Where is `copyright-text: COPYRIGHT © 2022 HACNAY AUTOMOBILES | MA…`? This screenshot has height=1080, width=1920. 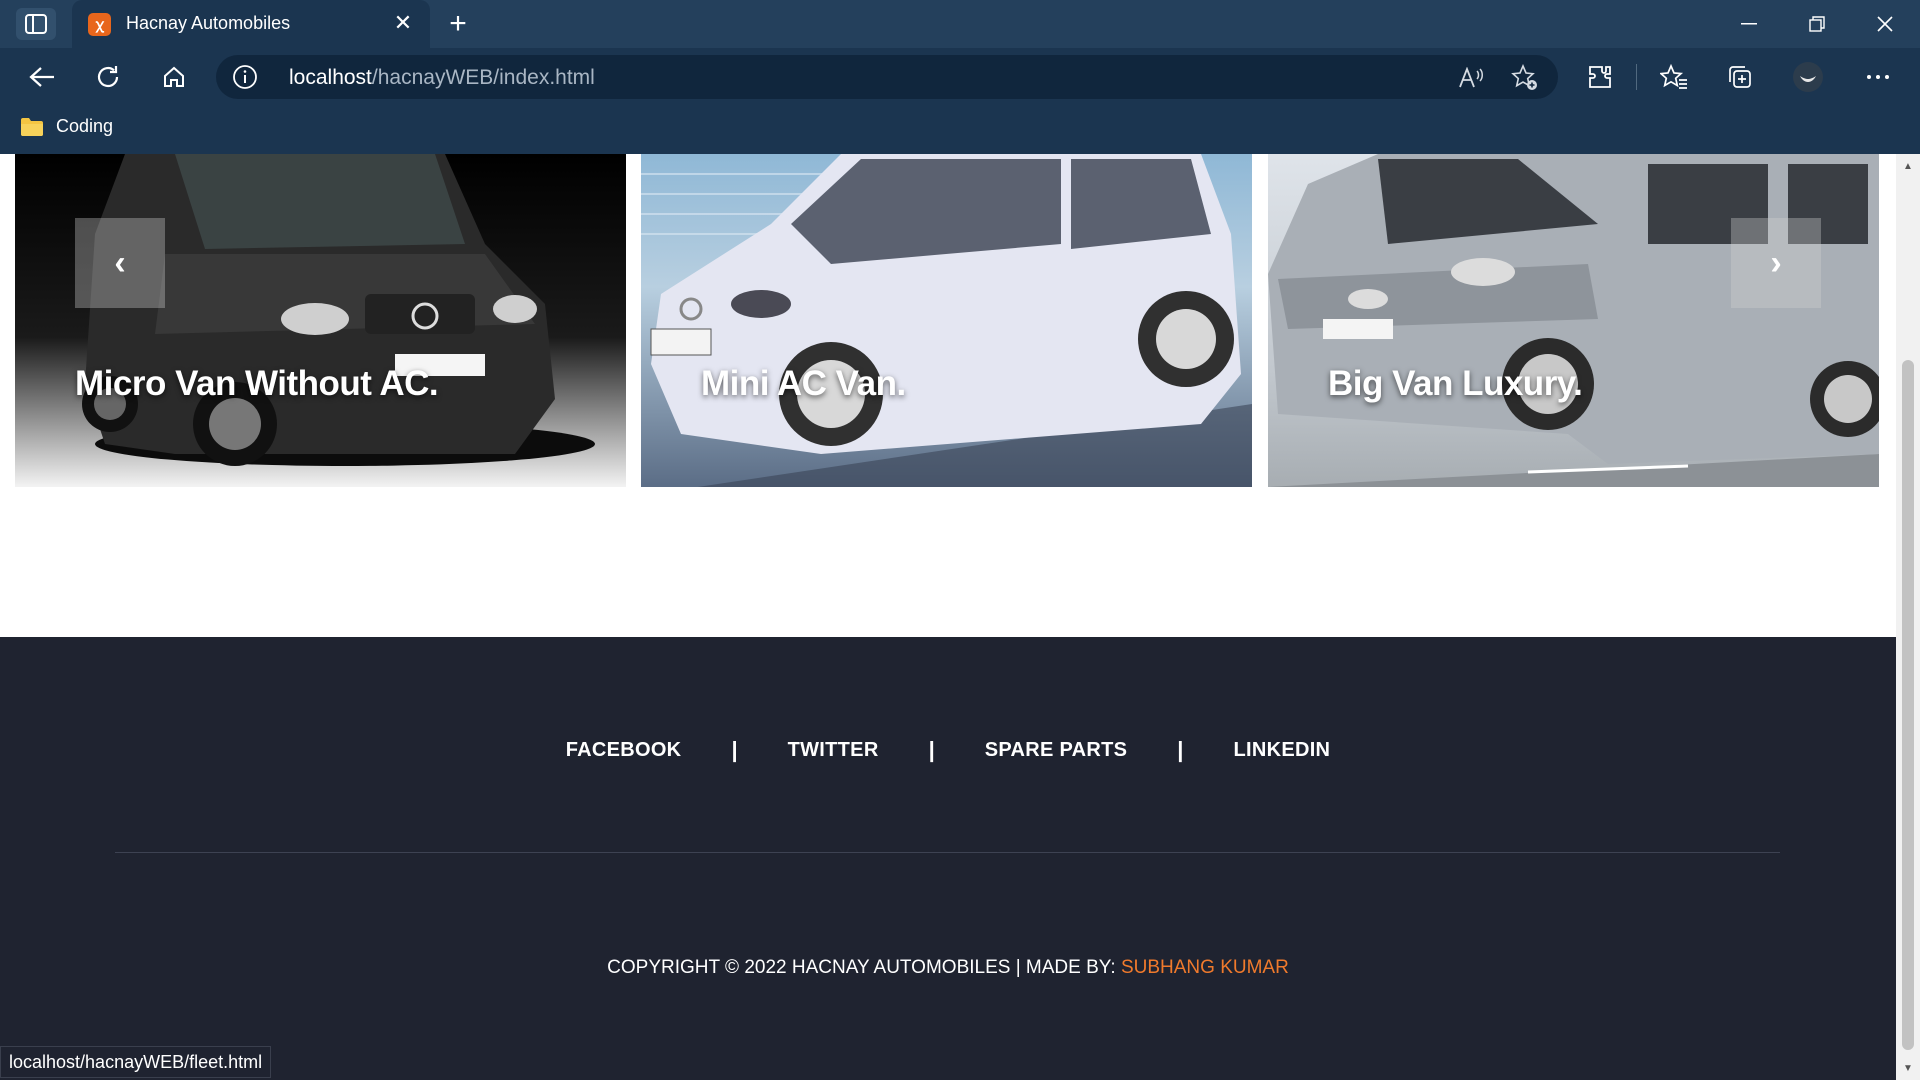
copyright-text: COPYRIGHT © 2022 HACNAY AUTOMOBILES | MA… is located at coordinates (864, 967).